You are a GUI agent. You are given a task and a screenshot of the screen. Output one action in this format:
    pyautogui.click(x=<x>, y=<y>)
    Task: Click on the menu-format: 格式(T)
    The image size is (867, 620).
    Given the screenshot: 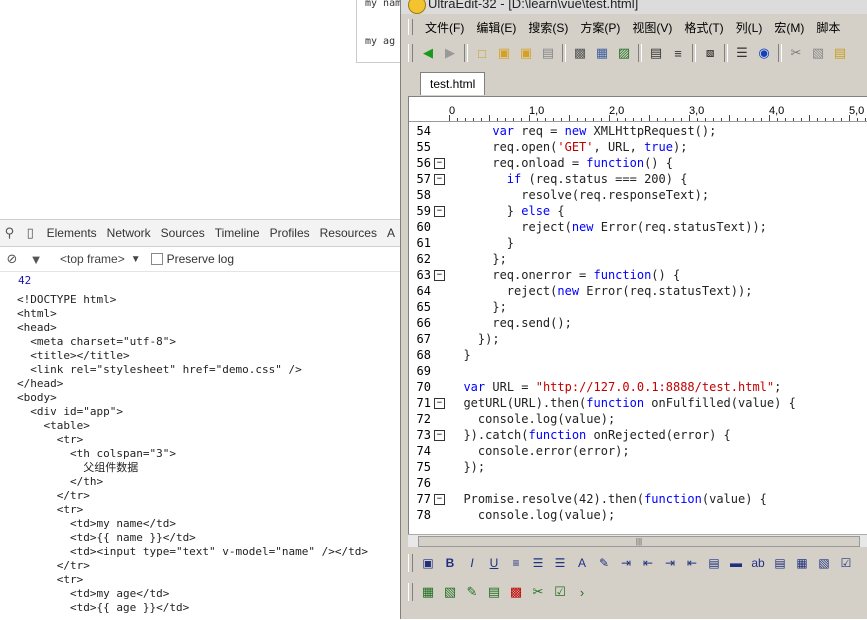 What is the action you would take?
    pyautogui.click(x=703, y=27)
    